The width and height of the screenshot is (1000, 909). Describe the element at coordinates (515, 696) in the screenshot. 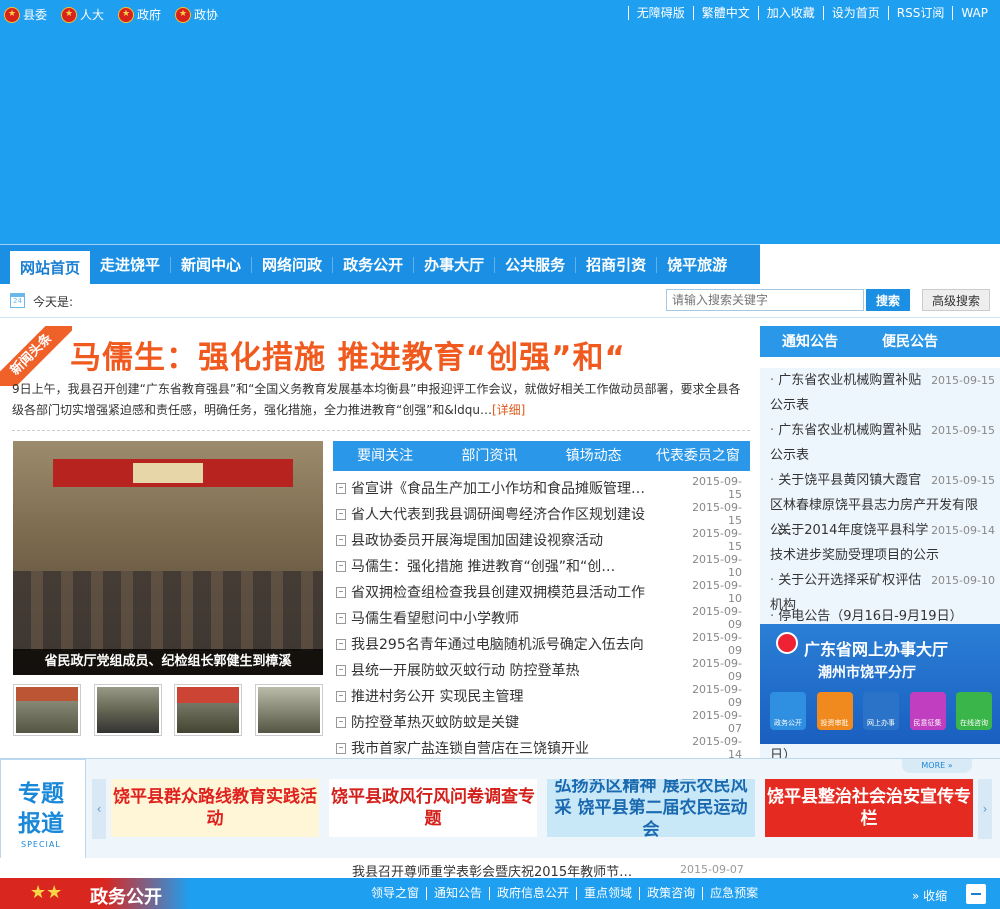

I see `news-title: 推进村务公开 实现民主管理` at that location.